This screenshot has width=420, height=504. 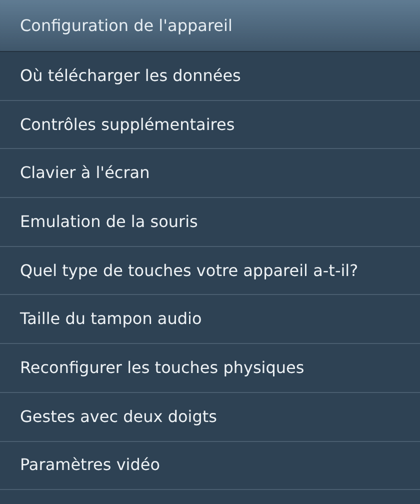 I want to click on menu-item: Gestes avec deux doigts, so click(x=210, y=417).